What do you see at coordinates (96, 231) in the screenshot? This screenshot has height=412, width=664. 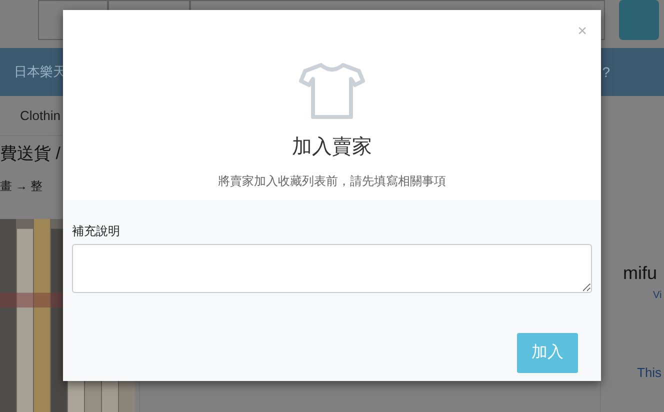 I see `field-label: 補充說明` at bounding box center [96, 231].